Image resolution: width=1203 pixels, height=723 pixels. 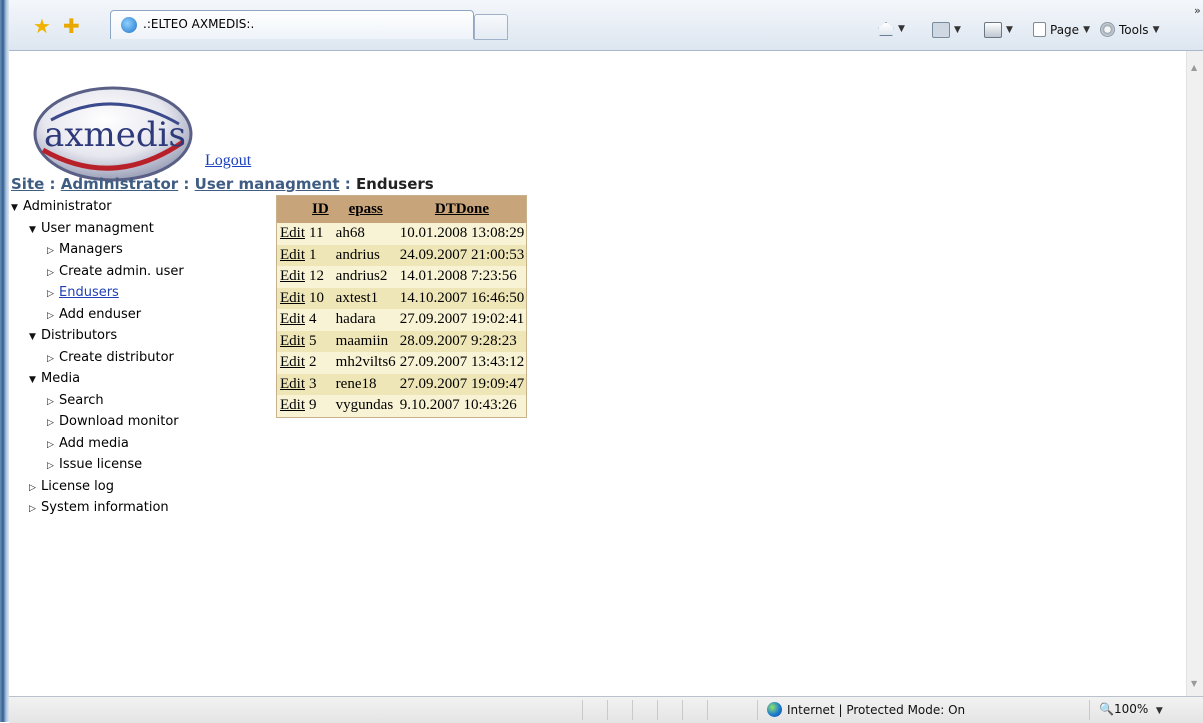 What do you see at coordinates (365, 320) in the screenshot?
I see `cell-epass: hadara` at bounding box center [365, 320].